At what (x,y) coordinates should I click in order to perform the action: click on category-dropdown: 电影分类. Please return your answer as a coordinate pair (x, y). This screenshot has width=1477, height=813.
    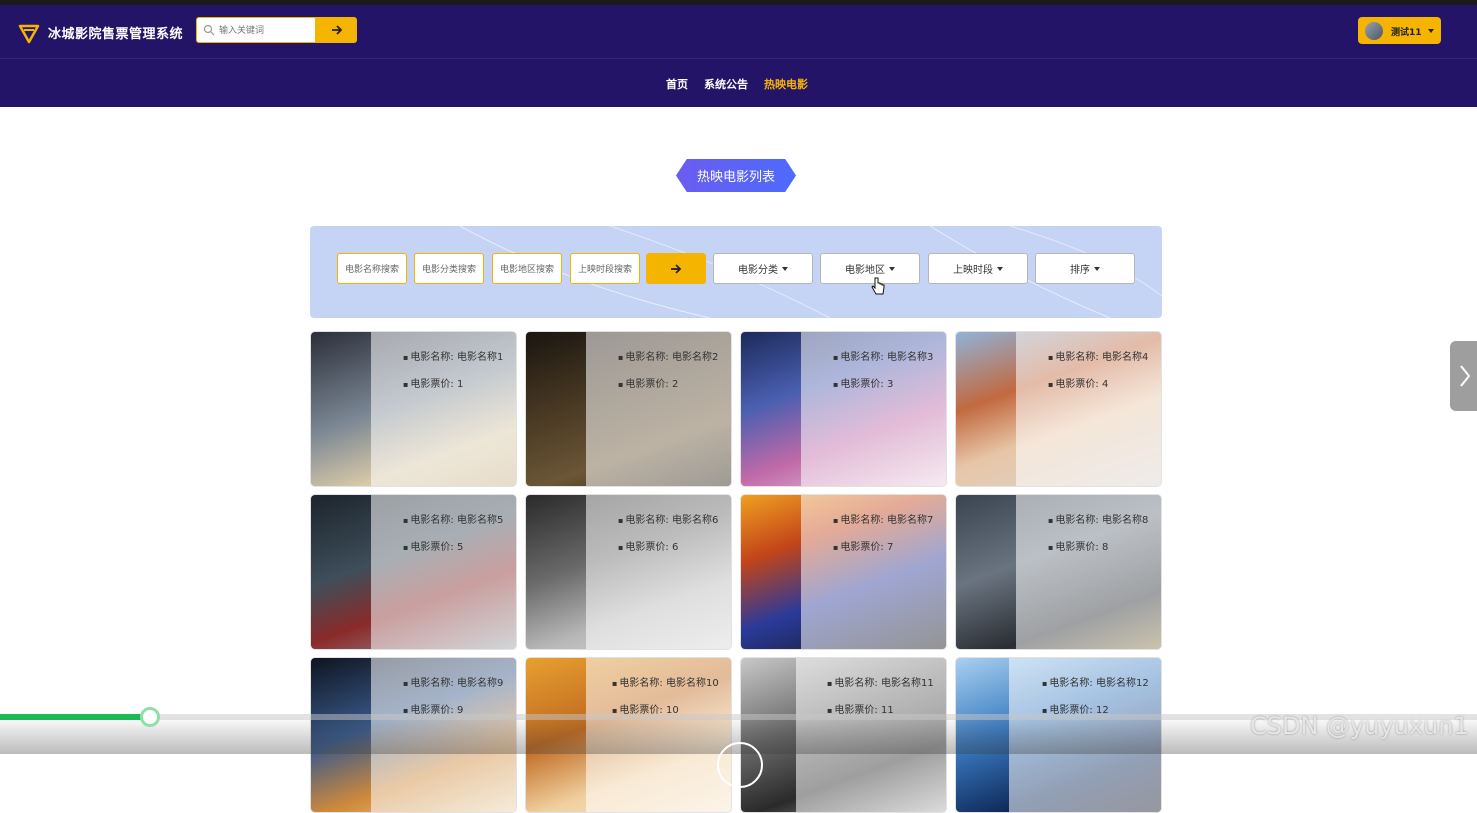
    Looking at the image, I should click on (763, 268).